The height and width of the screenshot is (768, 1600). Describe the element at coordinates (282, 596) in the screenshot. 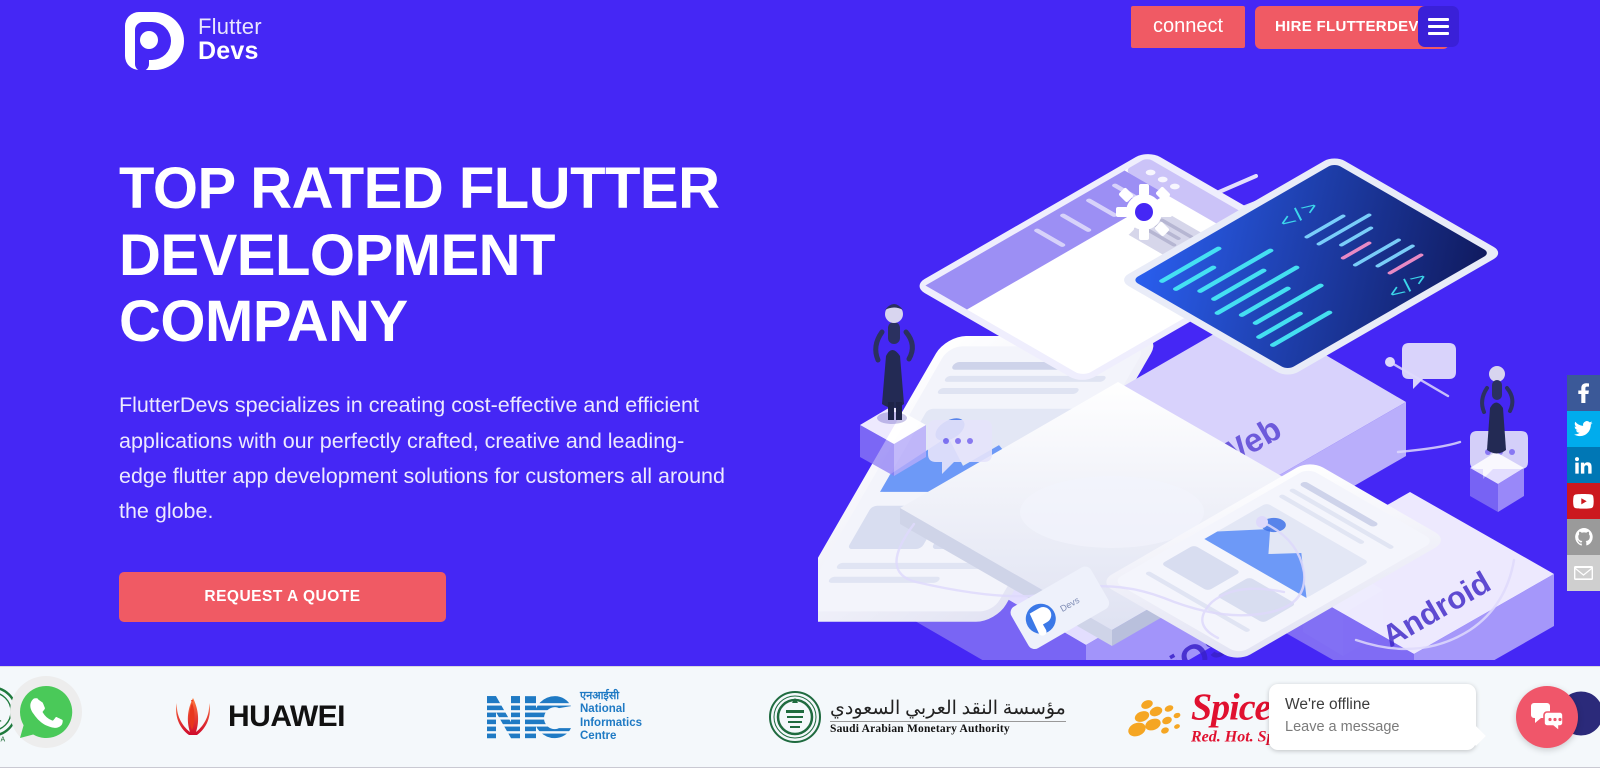

I see `request-a-quote-button: REQUEST A QUOTE` at that location.